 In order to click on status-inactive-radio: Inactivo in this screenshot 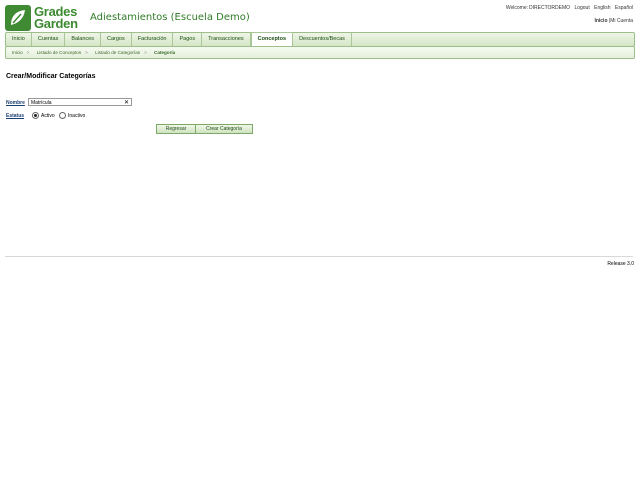, I will do `click(72, 115)`.